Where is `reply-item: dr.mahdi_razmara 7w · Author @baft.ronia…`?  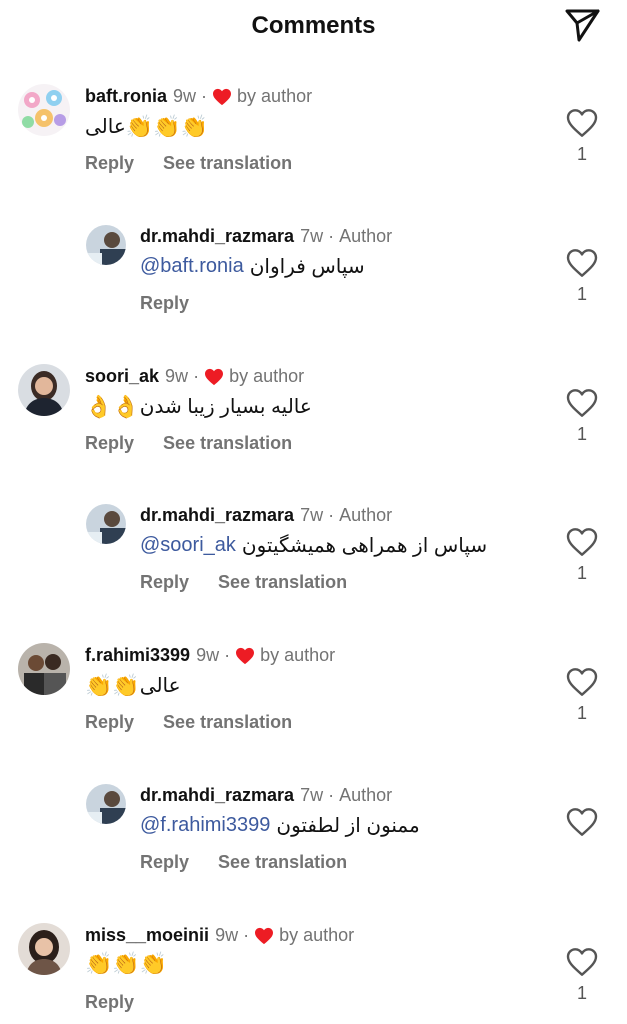 reply-item: dr.mahdi_razmara 7w · Author @baft.ronia… is located at coordinates (313, 287).